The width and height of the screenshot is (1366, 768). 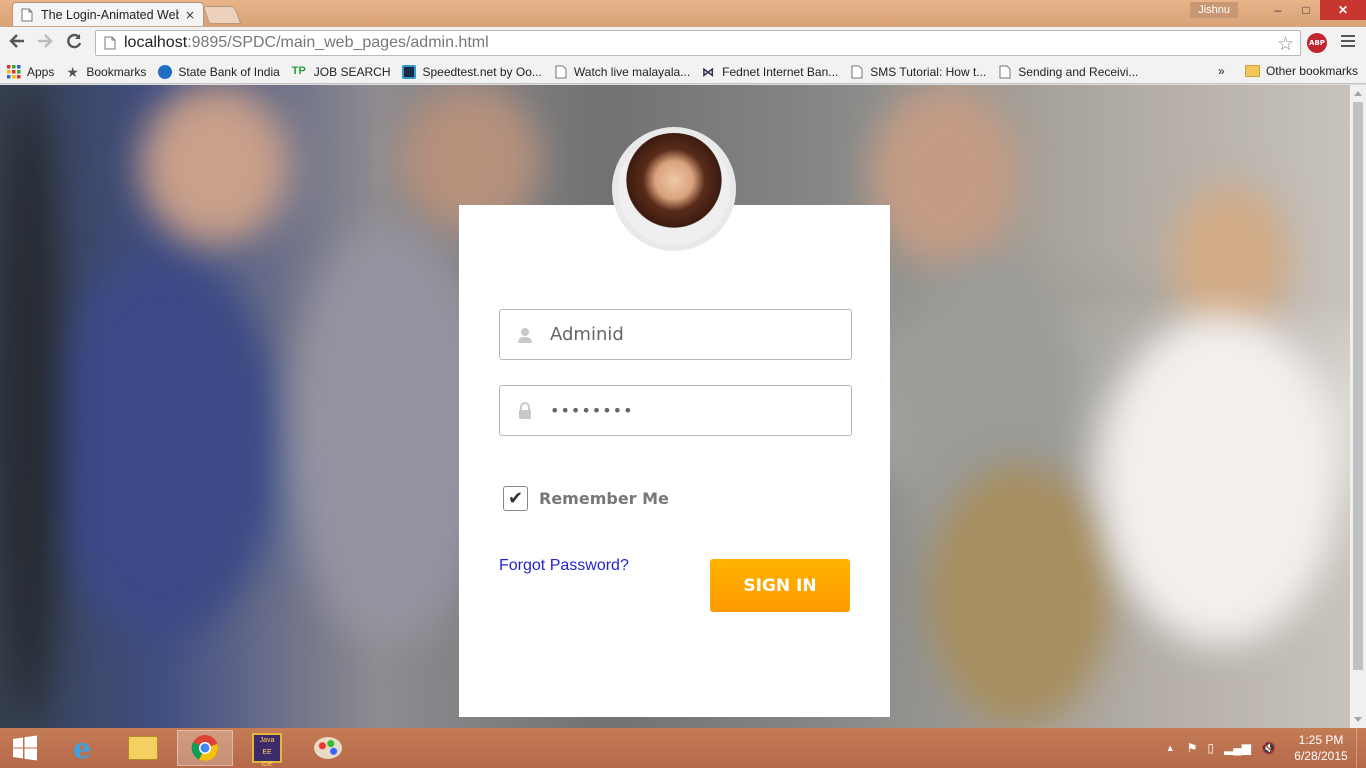 I want to click on taskbar-ie: e, so click(x=82, y=748).